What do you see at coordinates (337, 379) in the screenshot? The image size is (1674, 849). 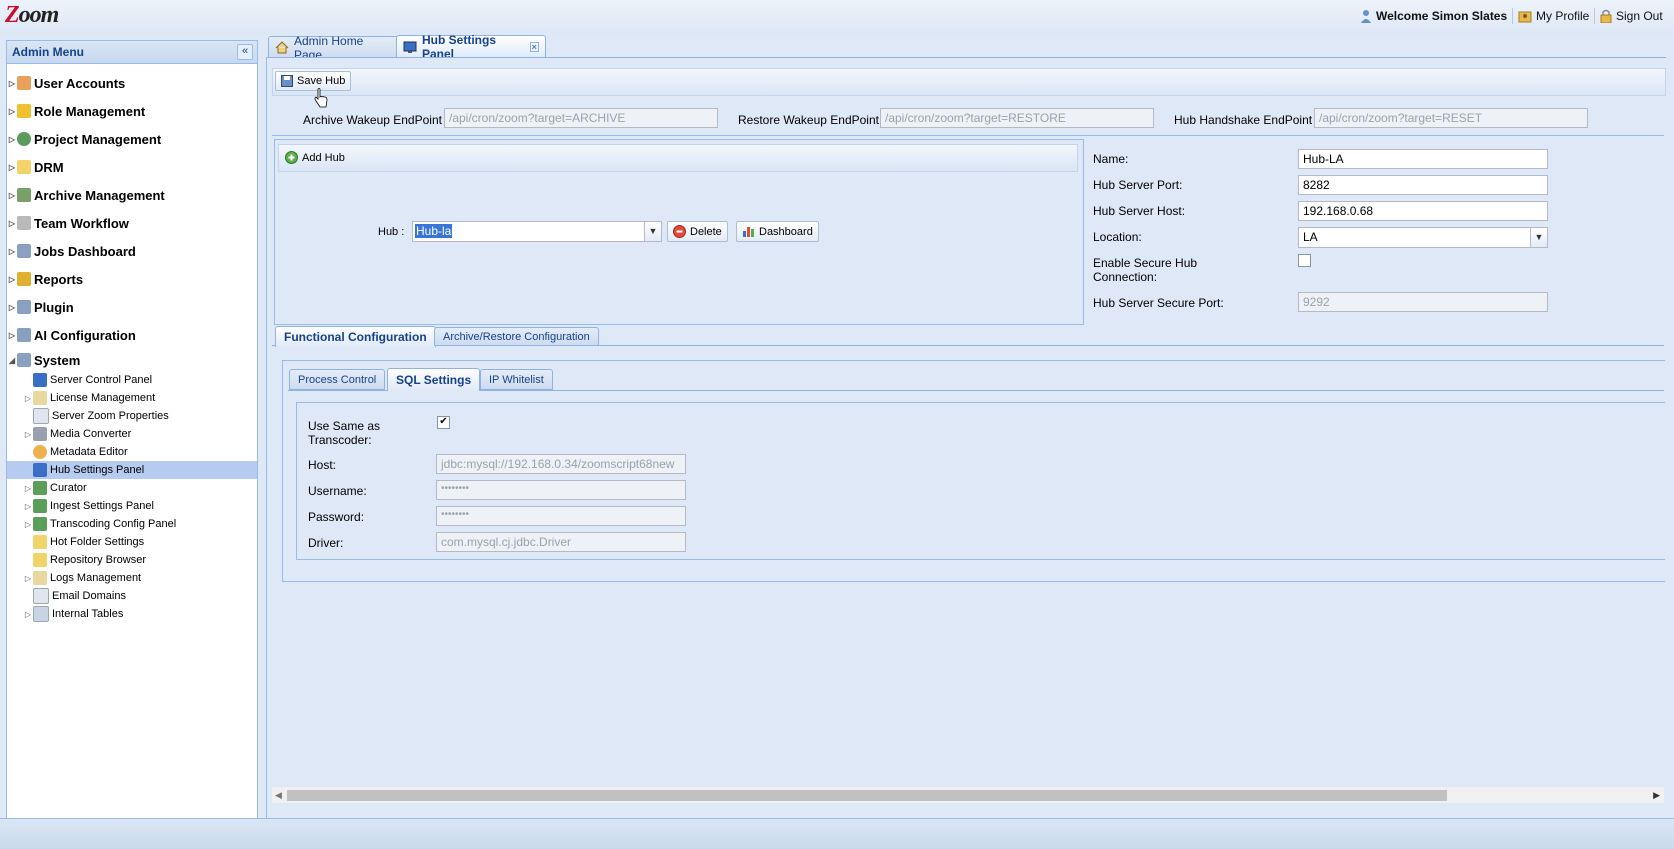 I see `tab-process-control: Process Control` at bounding box center [337, 379].